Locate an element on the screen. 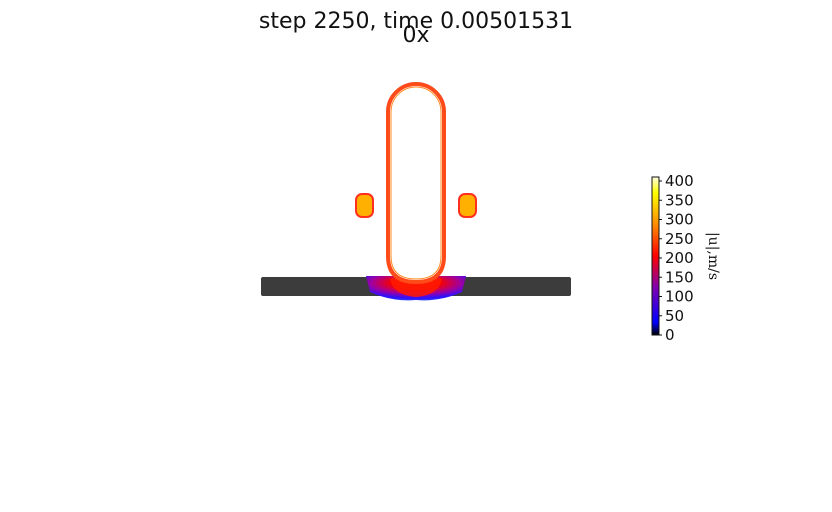 This screenshot has width=832, height=512. colorbar: 050100 150200250300 350400 |u|,m/s is located at coordinates (686, 258).